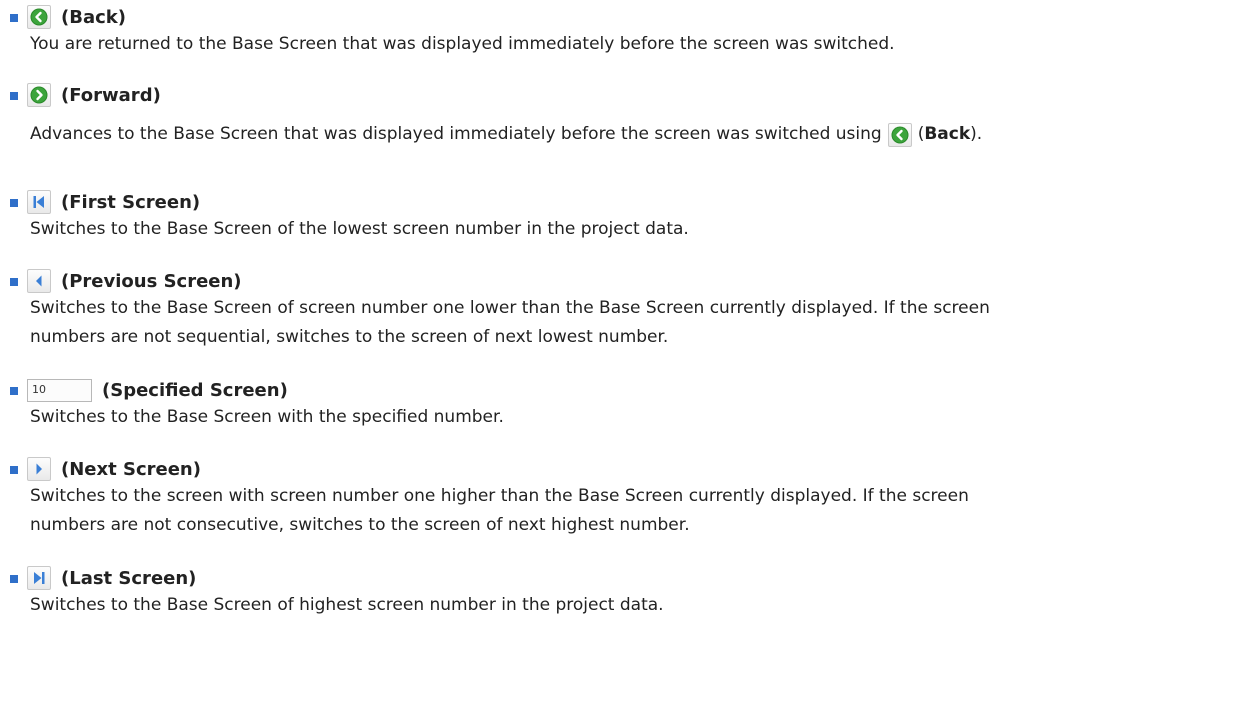  What do you see at coordinates (151, 281) in the screenshot?
I see `item-title: (Previous Screen)` at bounding box center [151, 281].